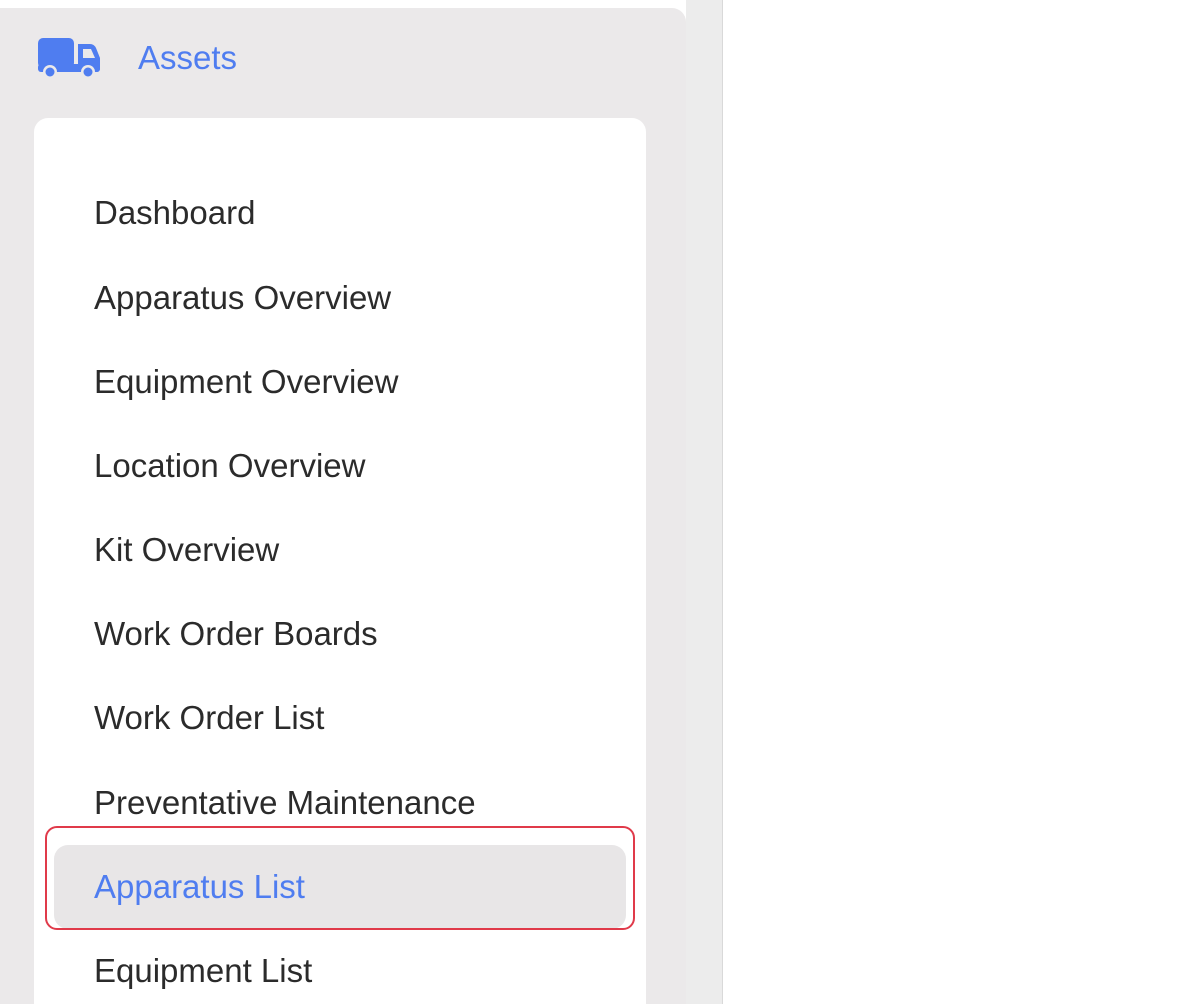 The height and width of the screenshot is (1004, 1200). What do you see at coordinates (340, 213) in the screenshot?
I see `menu-item-dashboard: Dashboard` at bounding box center [340, 213].